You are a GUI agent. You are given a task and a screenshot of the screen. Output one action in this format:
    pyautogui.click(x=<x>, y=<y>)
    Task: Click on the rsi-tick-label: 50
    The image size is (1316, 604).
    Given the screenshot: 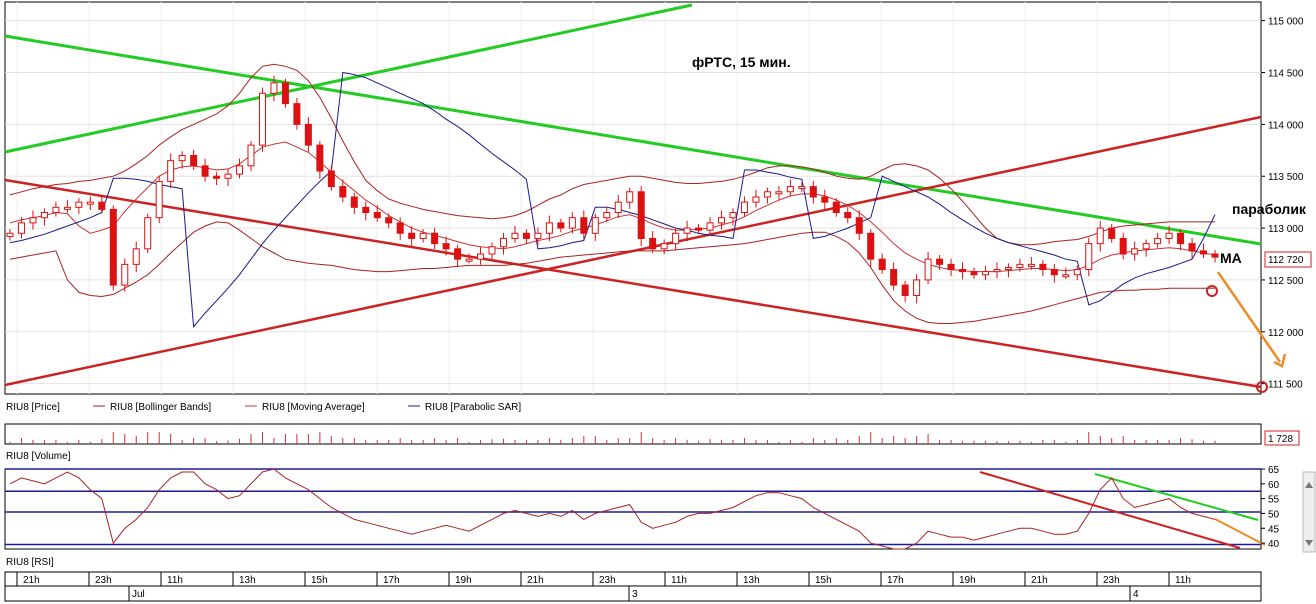 What is the action you would take?
    pyautogui.click(x=1274, y=514)
    